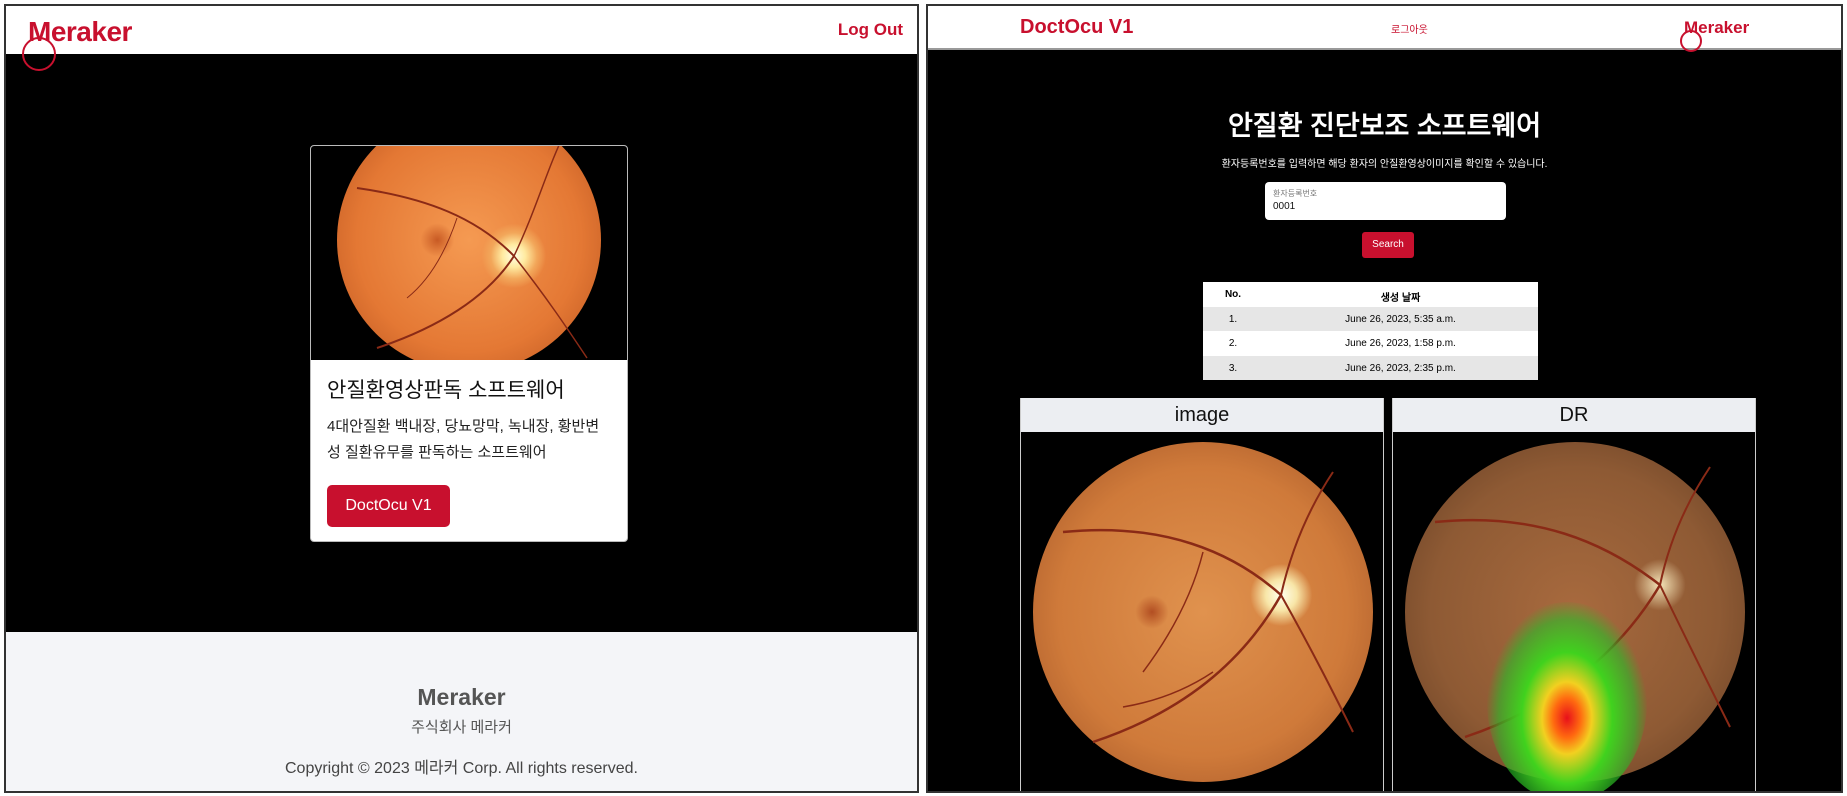 The image size is (1847, 796). Describe the element at coordinates (1370, 294) in the screenshot. I see `table-header: No. 생성 날짜` at that location.